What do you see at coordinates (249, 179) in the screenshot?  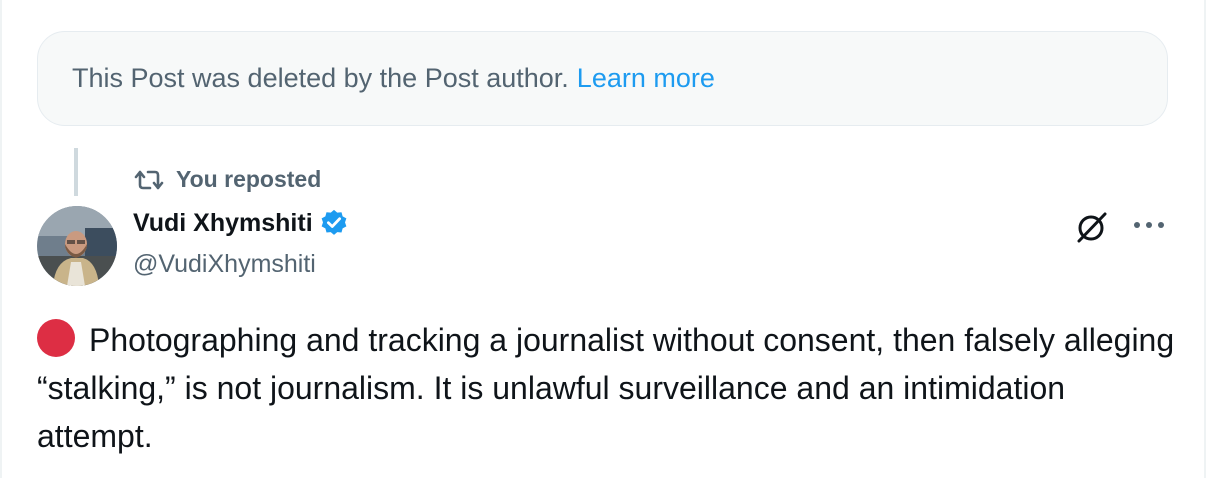 I see `repost-label: You reposted` at bounding box center [249, 179].